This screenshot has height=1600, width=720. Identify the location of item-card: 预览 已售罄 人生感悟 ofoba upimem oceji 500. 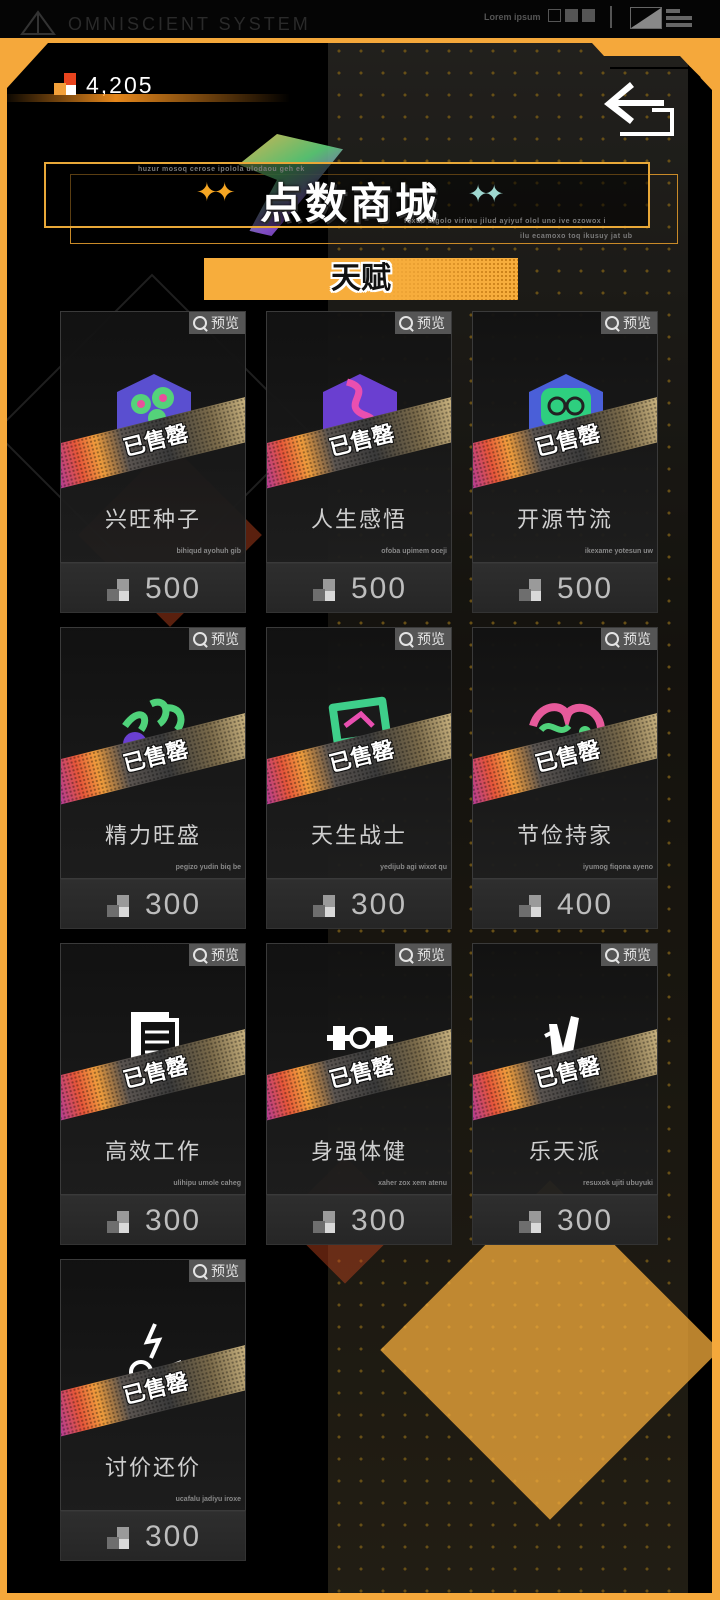
(359, 462).